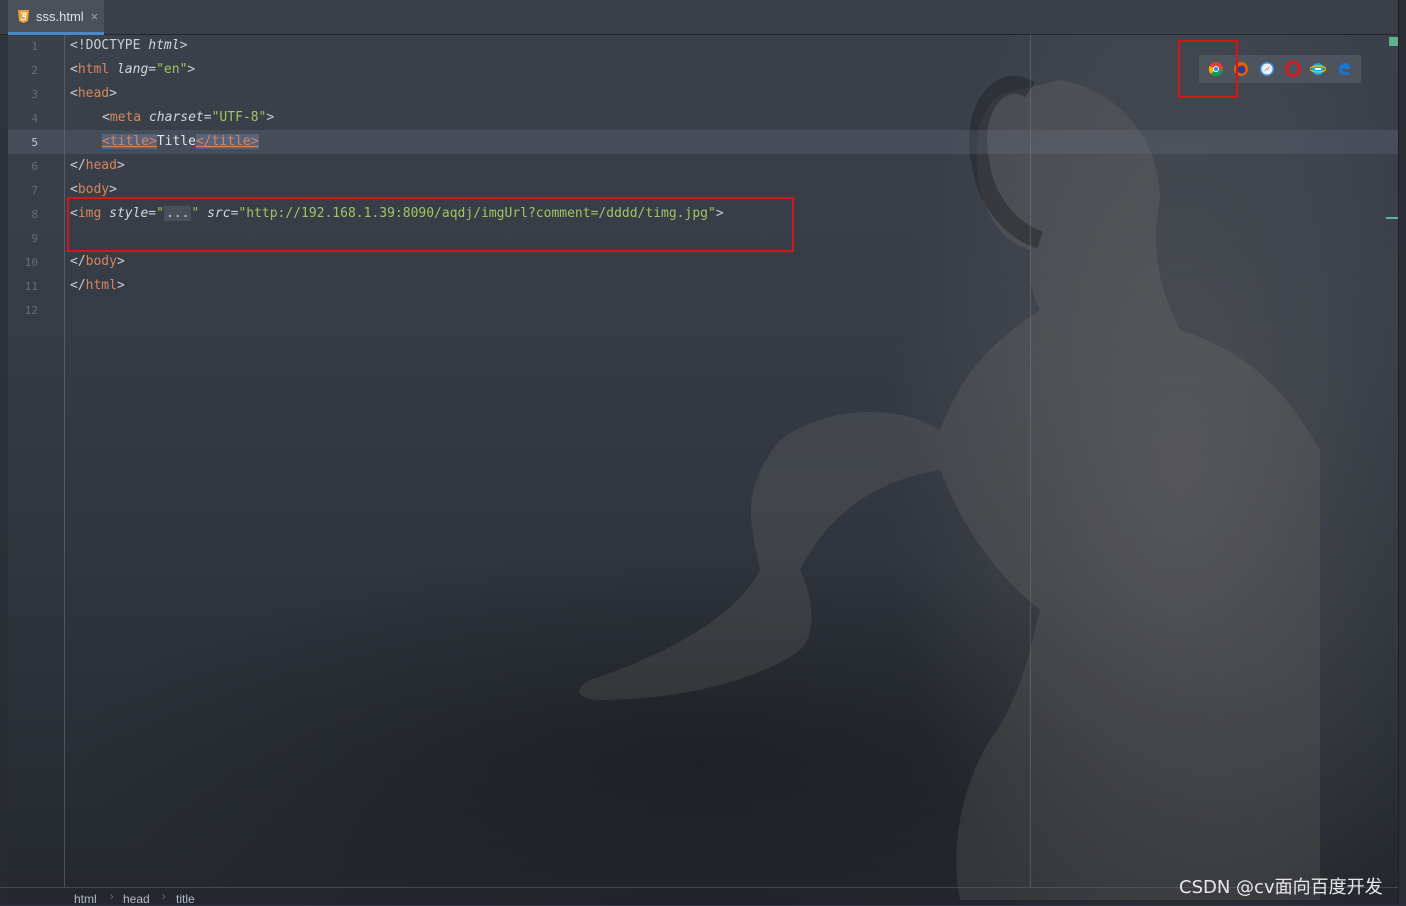 The image size is (1406, 906). What do you see at coordinates (34, 46) in the screenshot?
I see `line-number: 1` at bounding box center [34, 46].